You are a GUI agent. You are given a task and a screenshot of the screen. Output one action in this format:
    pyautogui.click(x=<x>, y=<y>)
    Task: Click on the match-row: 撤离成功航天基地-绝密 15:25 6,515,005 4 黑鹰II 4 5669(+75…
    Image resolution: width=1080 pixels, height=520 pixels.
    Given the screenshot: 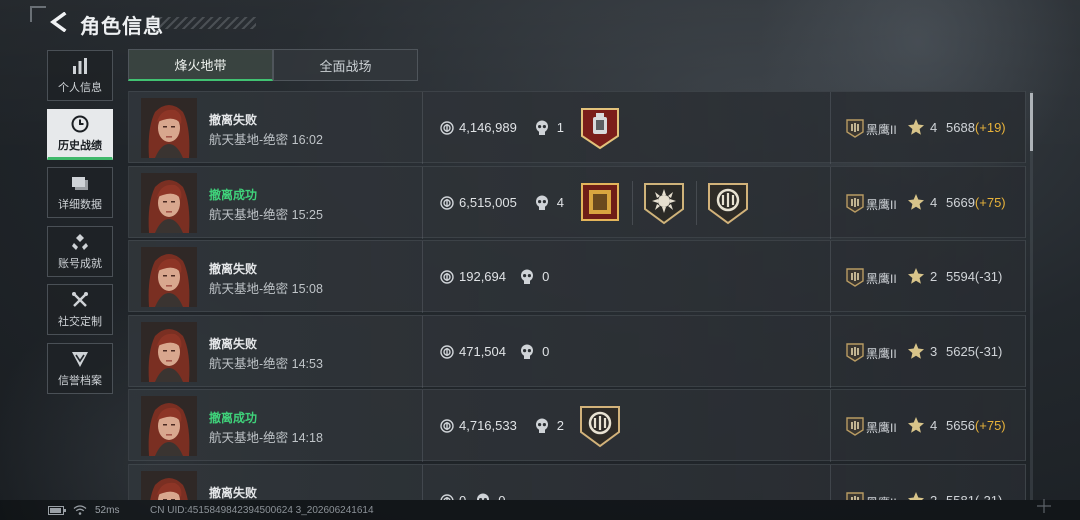 What is the action you would take?
    pyautogui.click(x=577, y=202)
    